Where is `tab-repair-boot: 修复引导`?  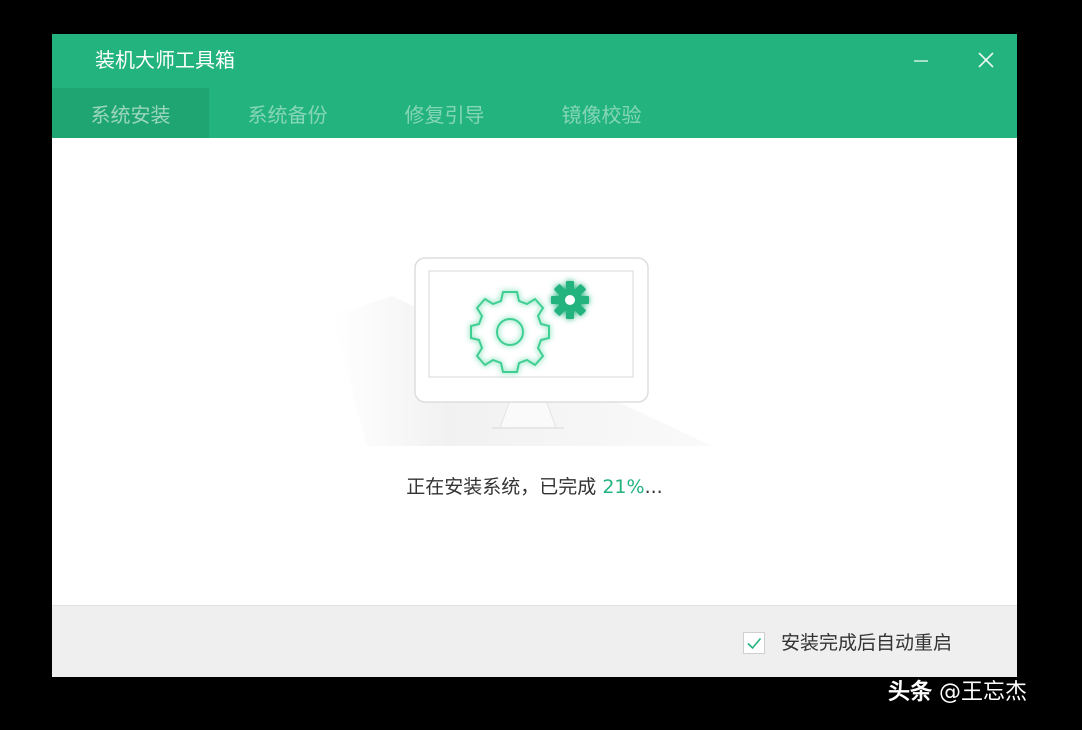 tab-repair-boot: 修复引导 is located at coordinates (444, 113).